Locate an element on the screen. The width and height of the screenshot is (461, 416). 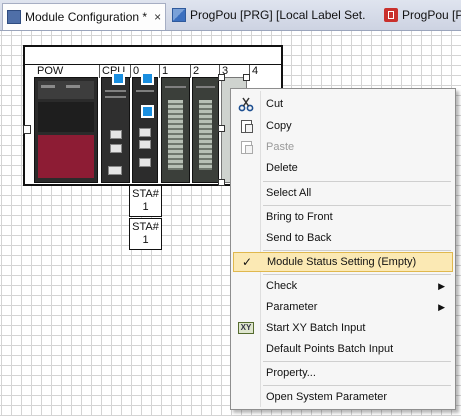
scissors-icon is located at coordinates (246, 104).